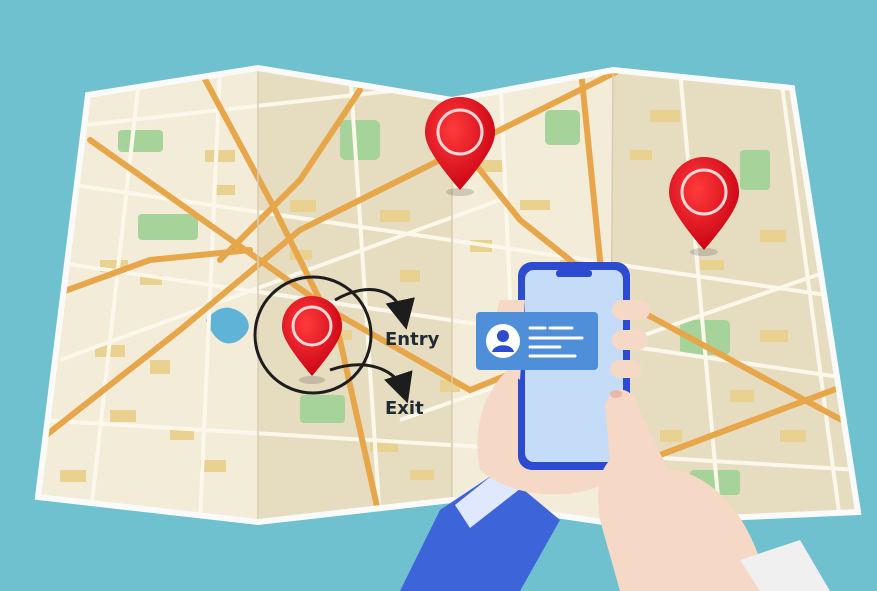 The image size is (877, 591). Describe the element at coordinates (574, 273) in the screenshot. I see `phone-notch` at that location.